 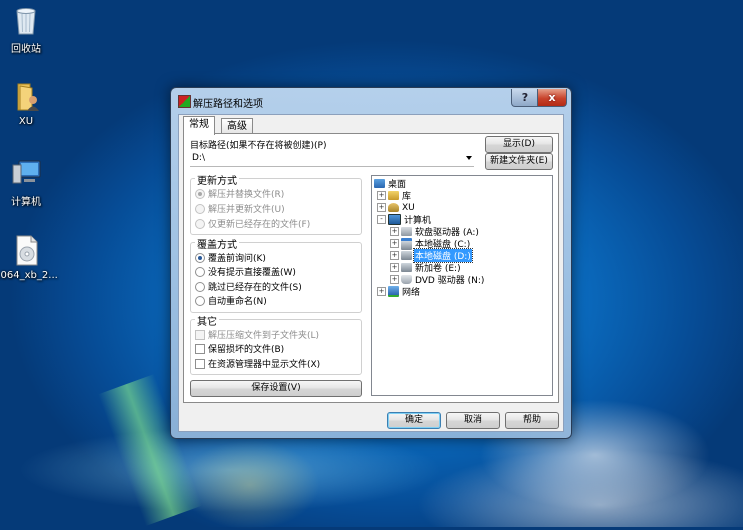 I want to click on tree-node-dvd: + DVD 驱动器 (N:), so click(x=437, y=280).